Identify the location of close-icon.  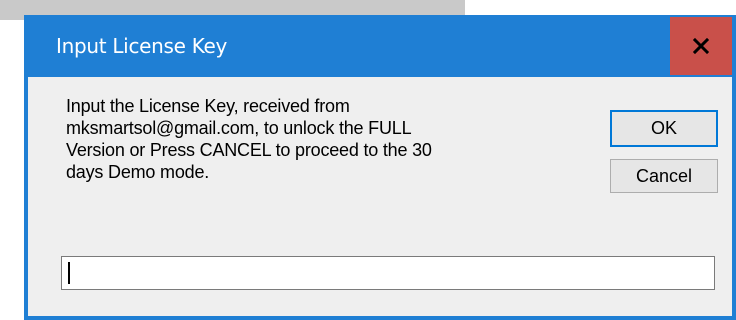
(701, 46).